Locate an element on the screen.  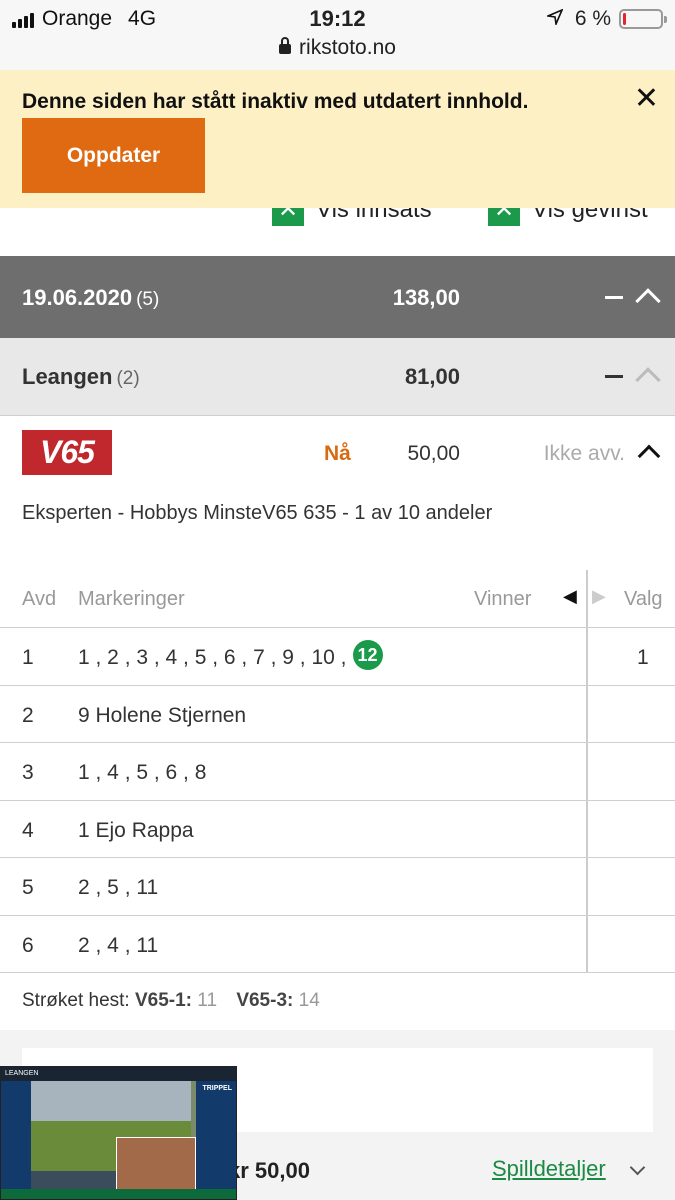
row-markings: 1 , 2 , 3 , 4 , 5 , 6 , 7 , 9 , 10 , 12 is located at coordinates (230, 655).